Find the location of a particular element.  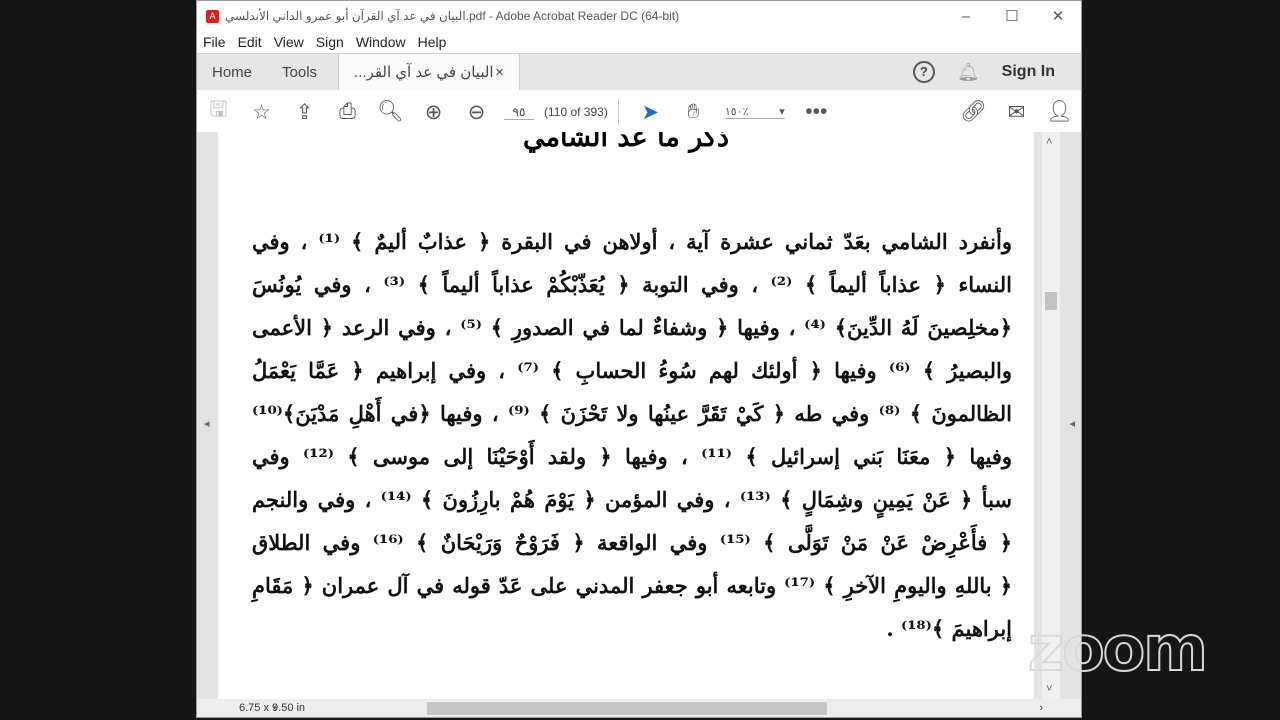

vertical-scroll-thumb is located at coordinates (1051, 301).